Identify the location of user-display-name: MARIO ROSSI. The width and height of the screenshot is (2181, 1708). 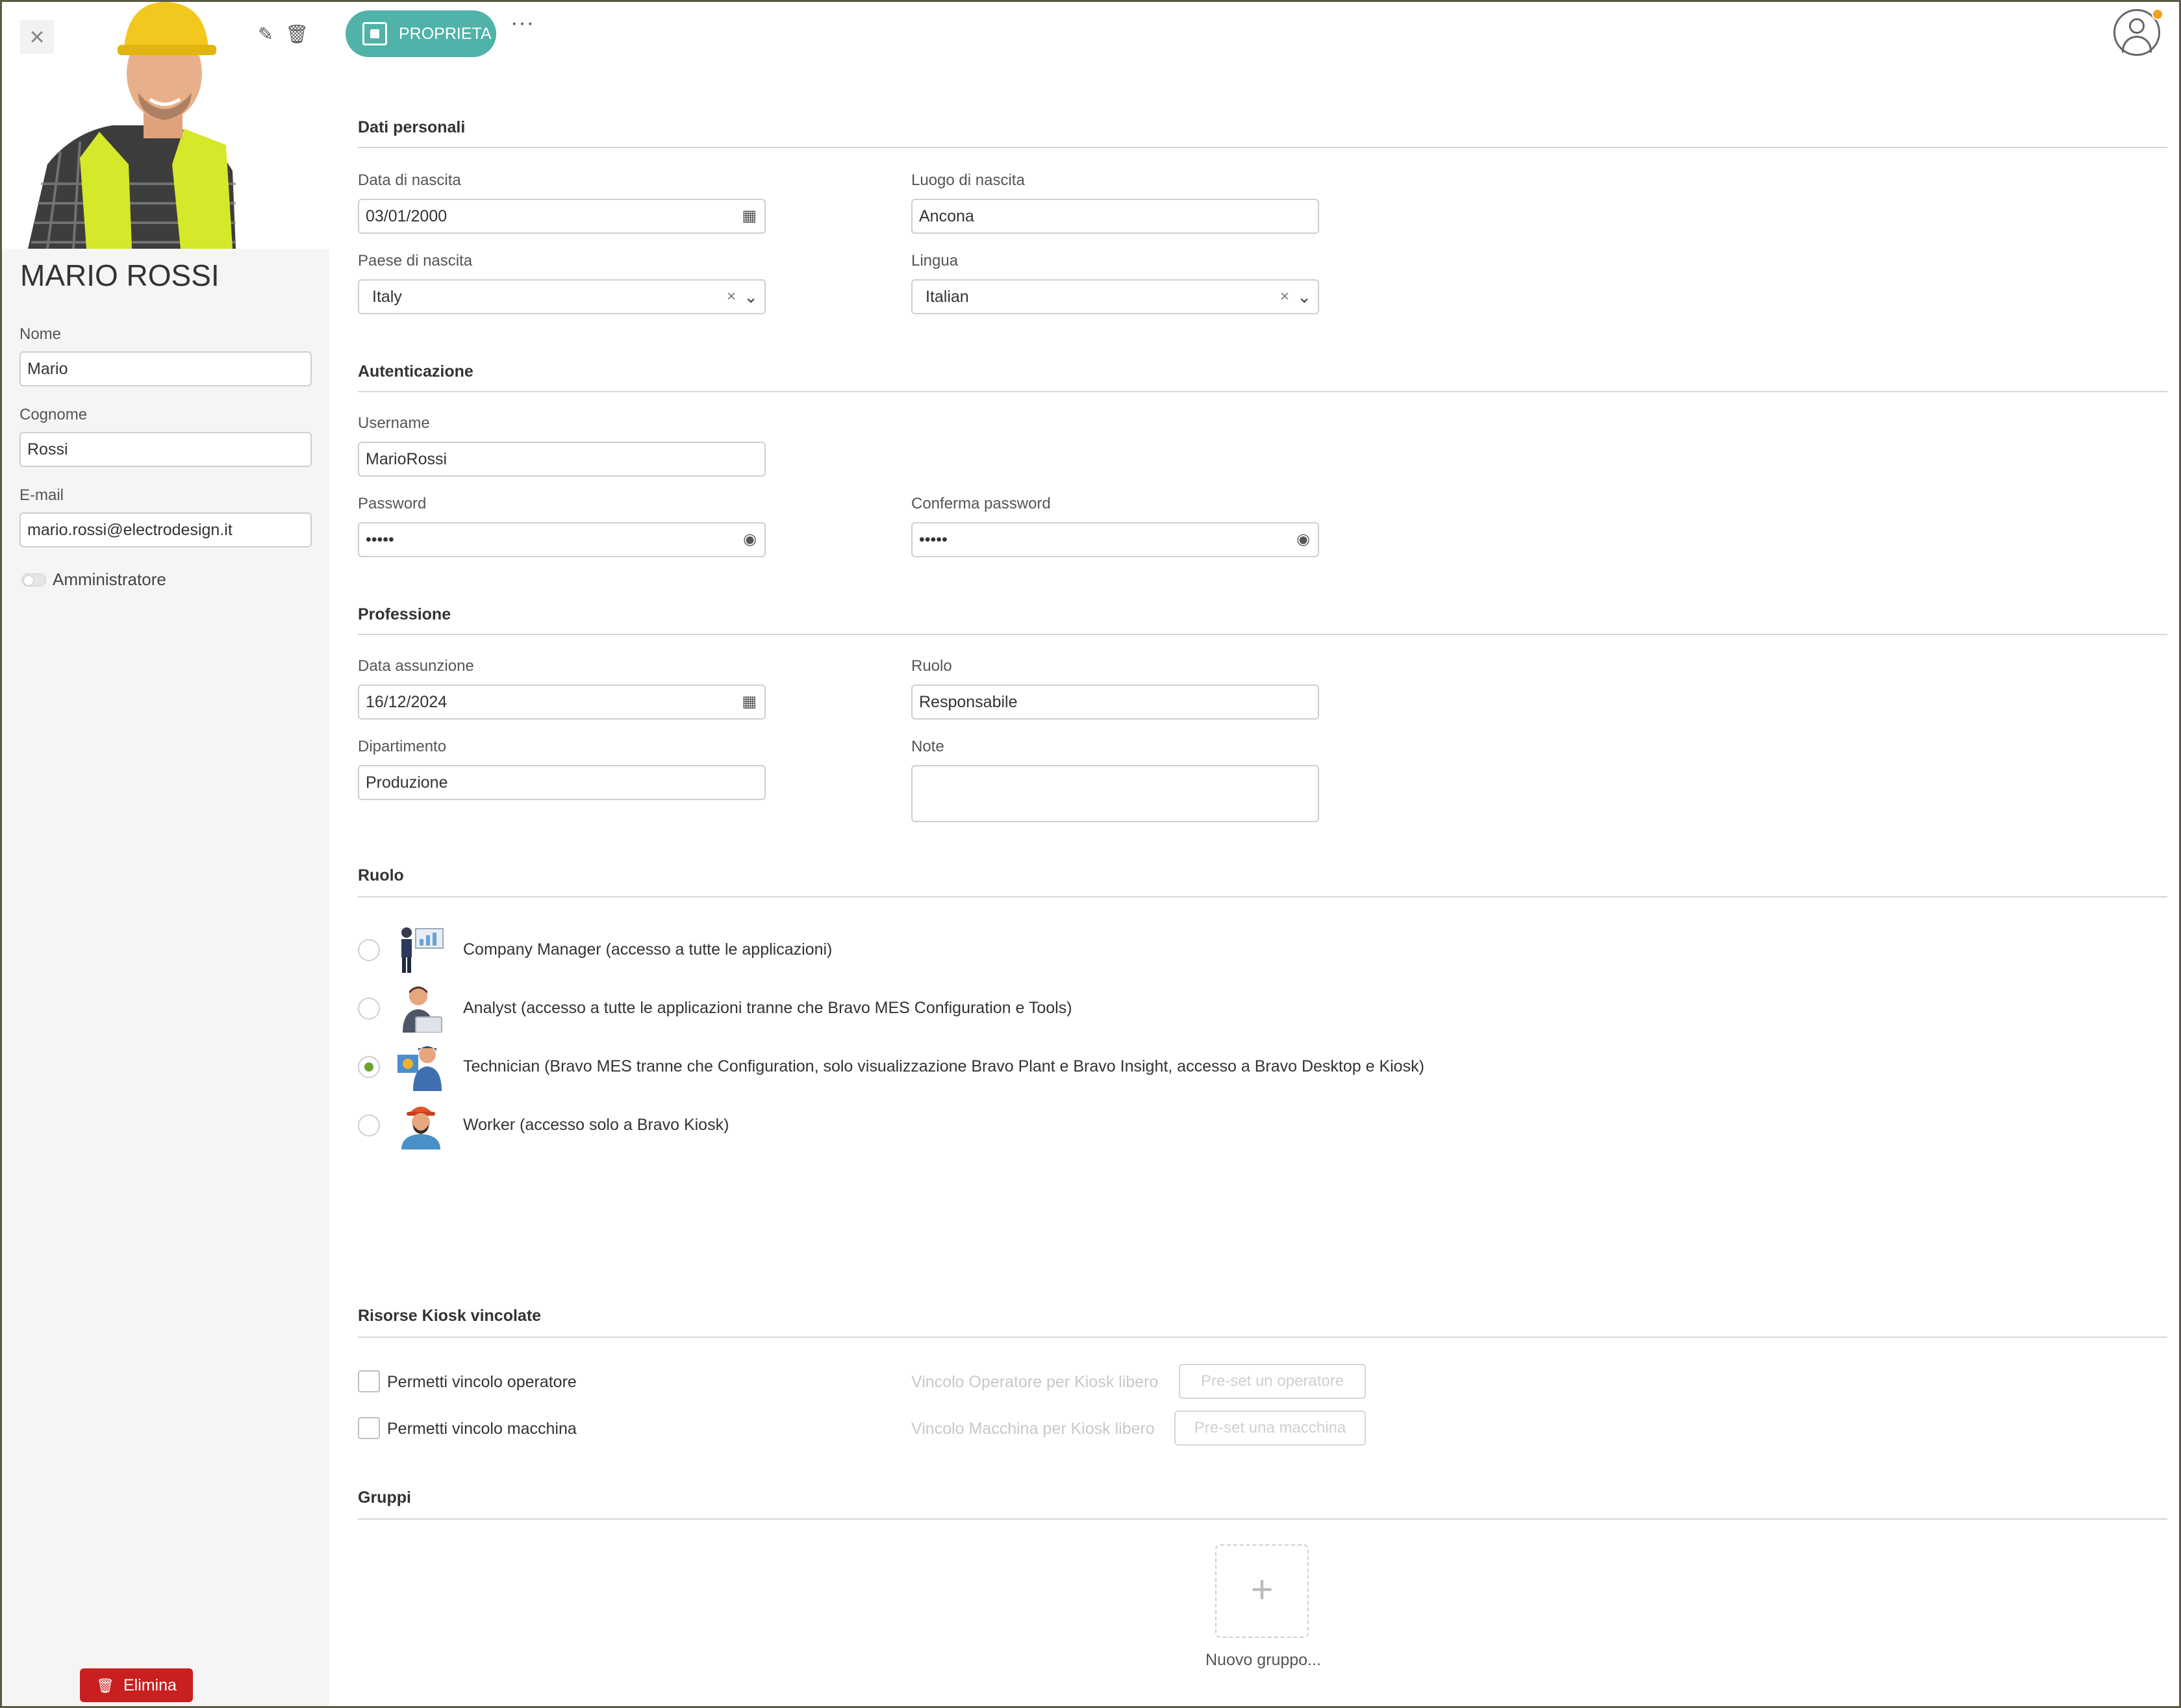
(120, 275).